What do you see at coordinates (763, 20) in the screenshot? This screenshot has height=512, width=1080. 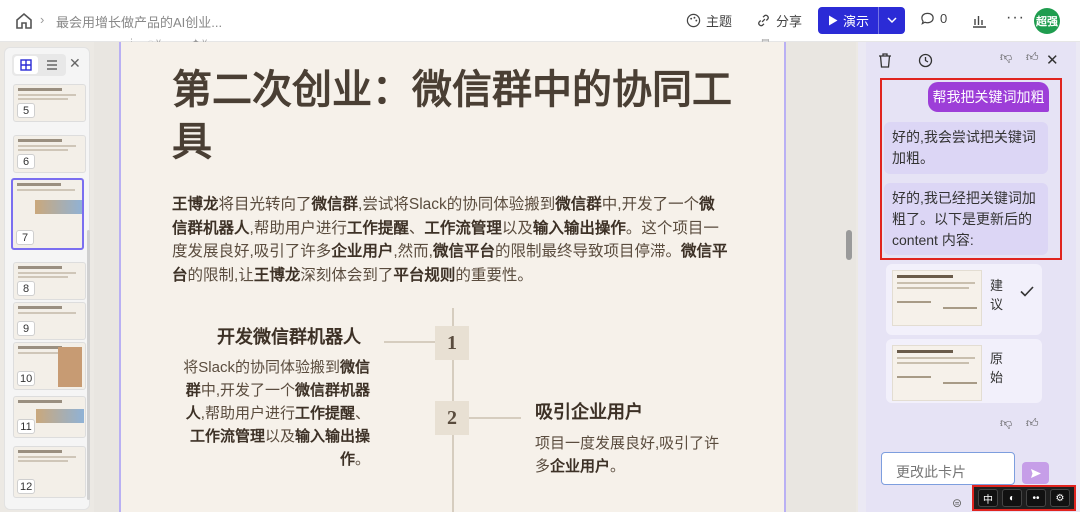 I see `link-icon` at bounding box center [763, 20].